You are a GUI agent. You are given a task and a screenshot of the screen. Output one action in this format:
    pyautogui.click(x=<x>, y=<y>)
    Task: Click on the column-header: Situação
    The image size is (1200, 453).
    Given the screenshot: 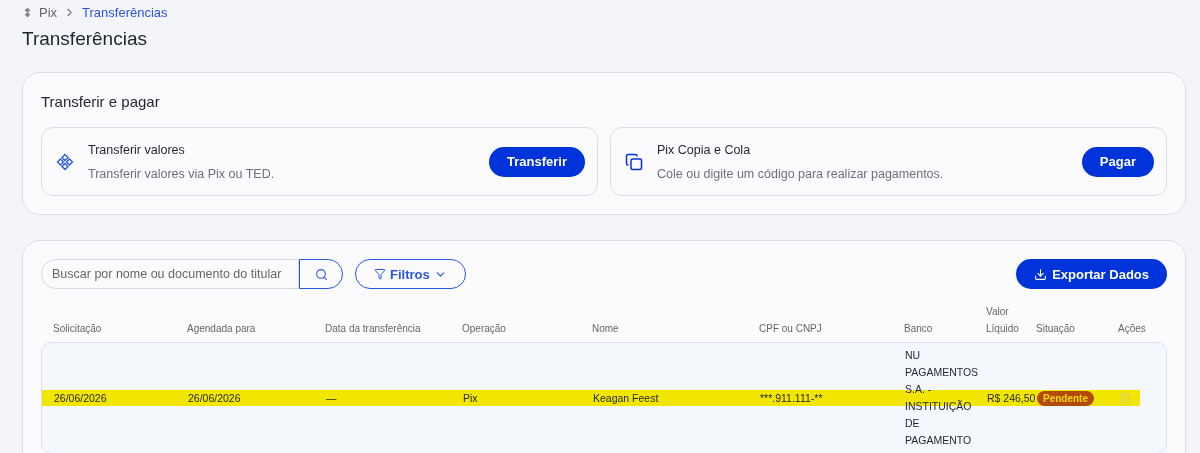 What is the action you would take?
    pyautogui.click(x=1056, y=329)
    